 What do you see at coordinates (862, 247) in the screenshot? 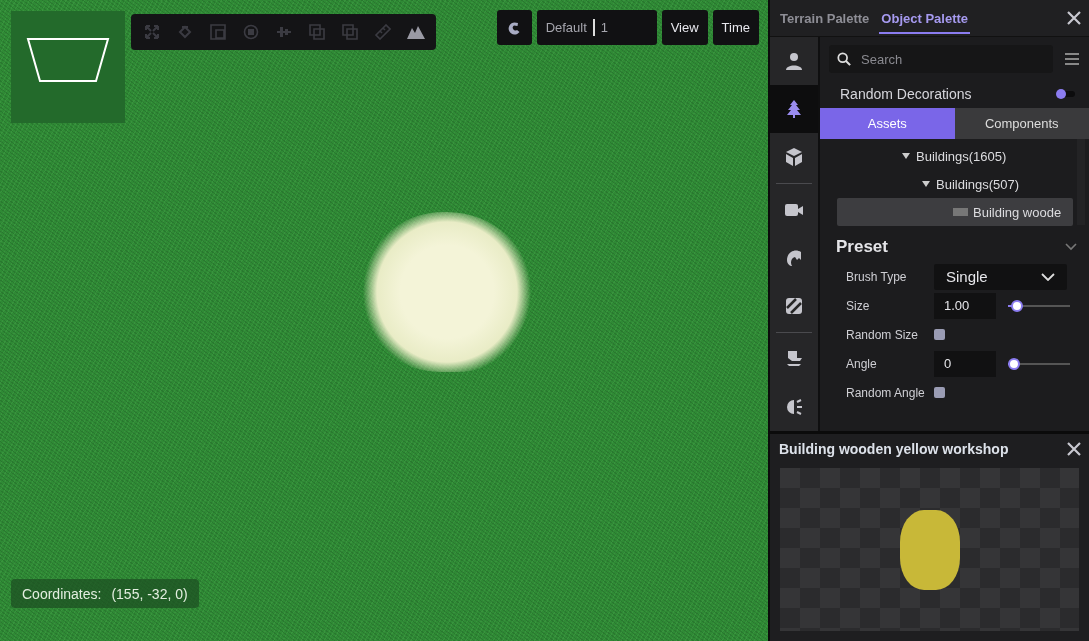
I see `preset-heading: Preset` at bounding box center [862, 247].